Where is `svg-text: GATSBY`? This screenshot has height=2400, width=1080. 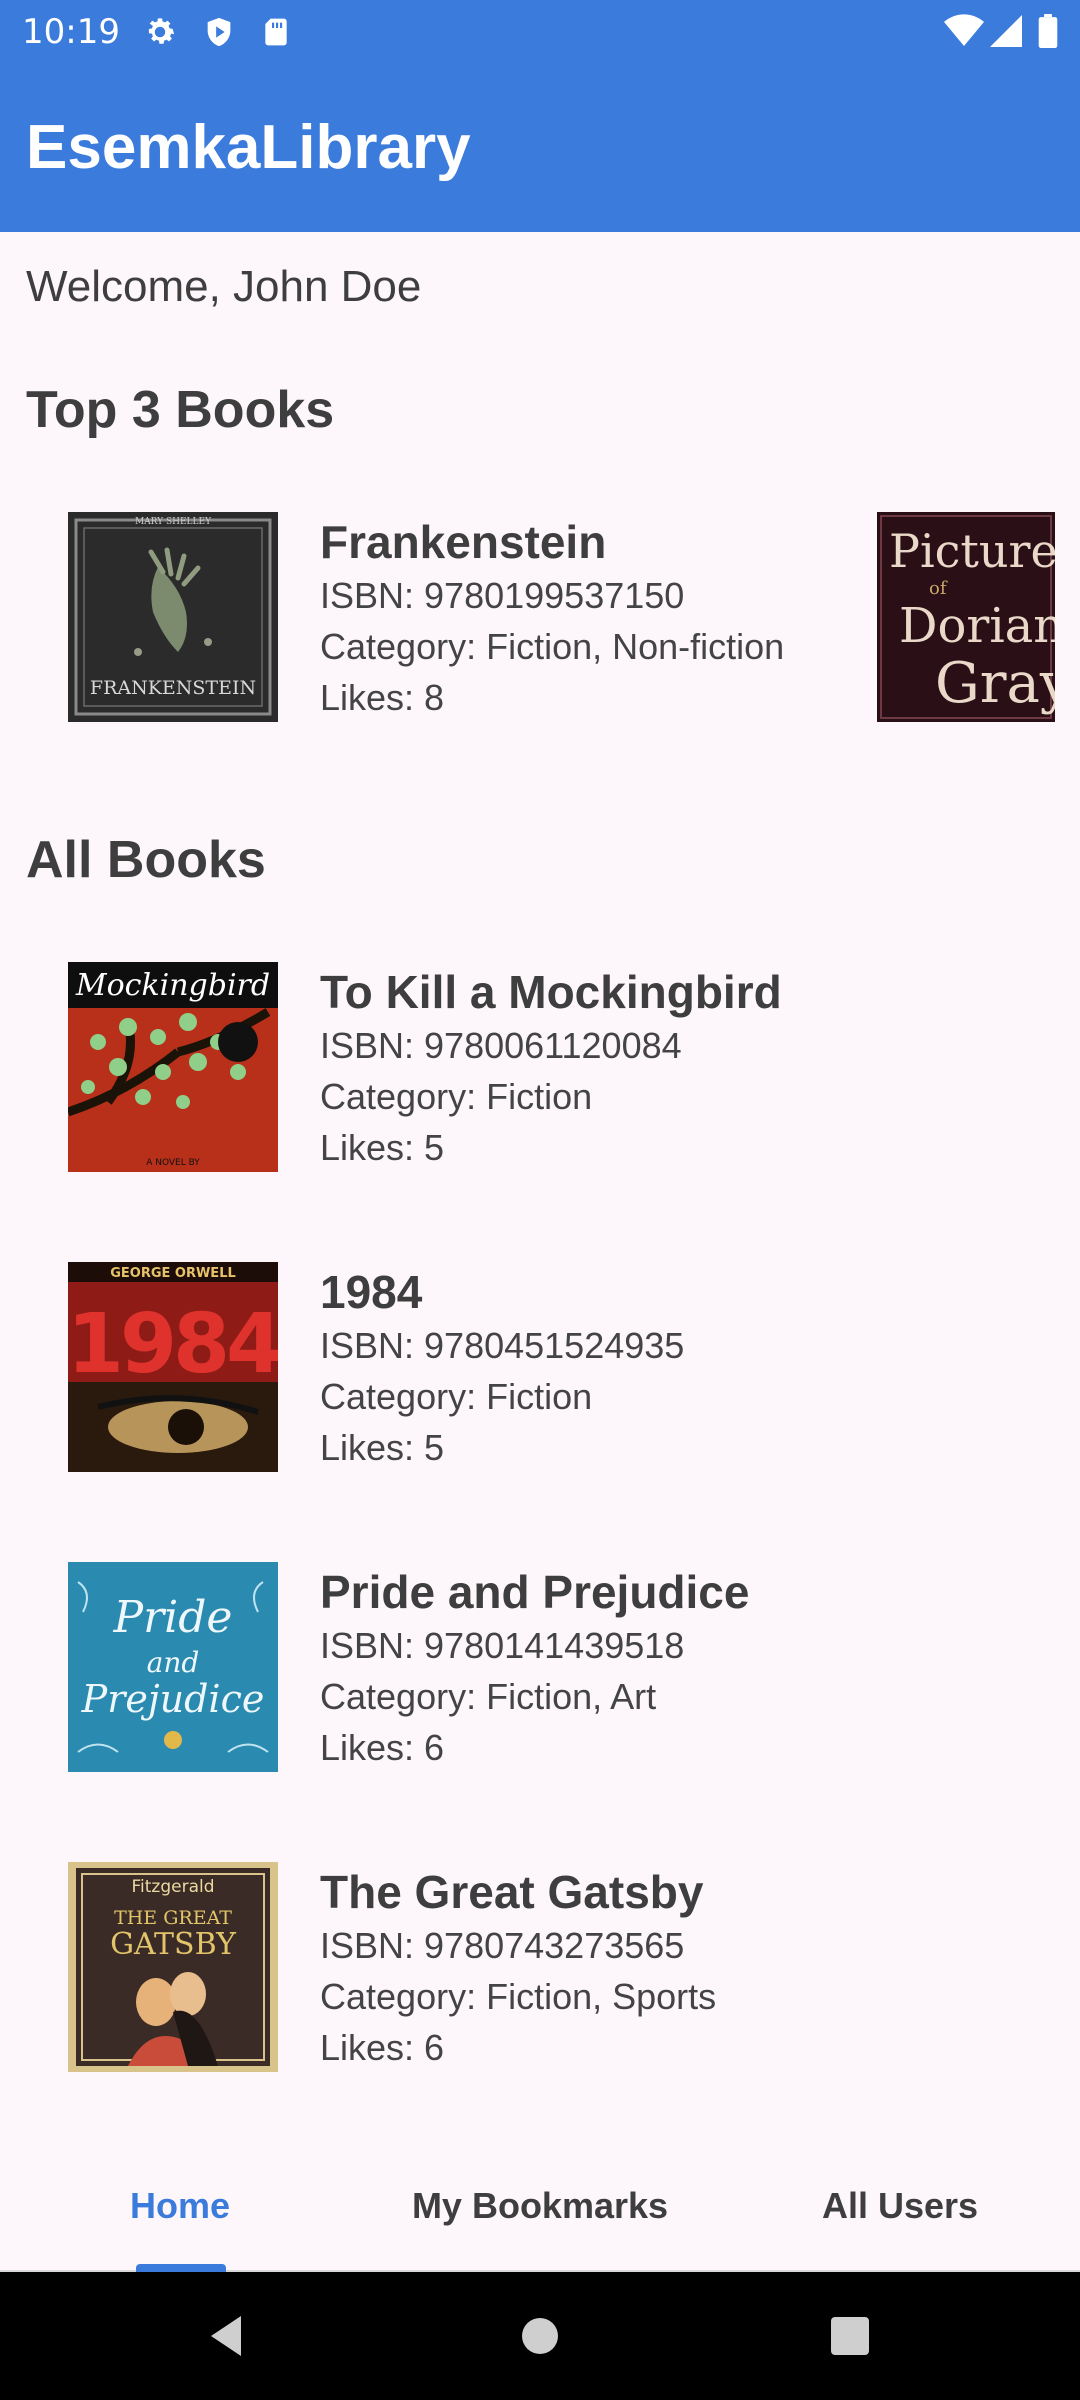 svg-text: GATSBY is located at coordinates (173, 1944).